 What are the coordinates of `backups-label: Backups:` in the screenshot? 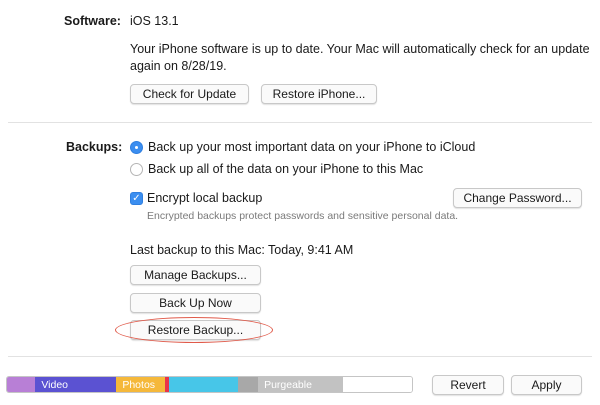 It's located at (94, 147).